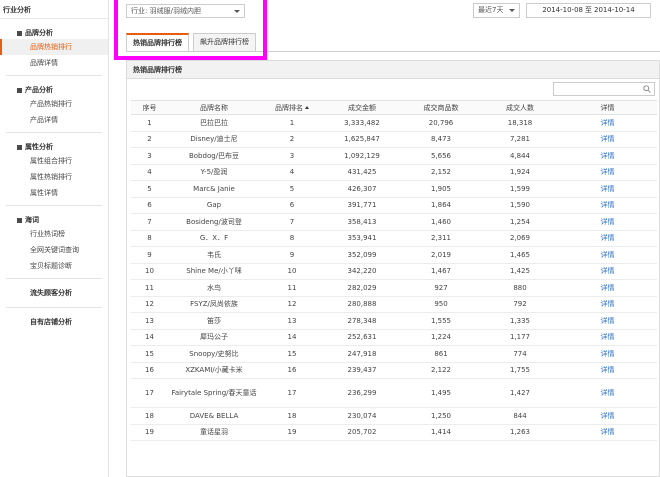 The height and width of the screenshot is (477, 660). I want to click on cell-items: 2,152, so click(441, 172).